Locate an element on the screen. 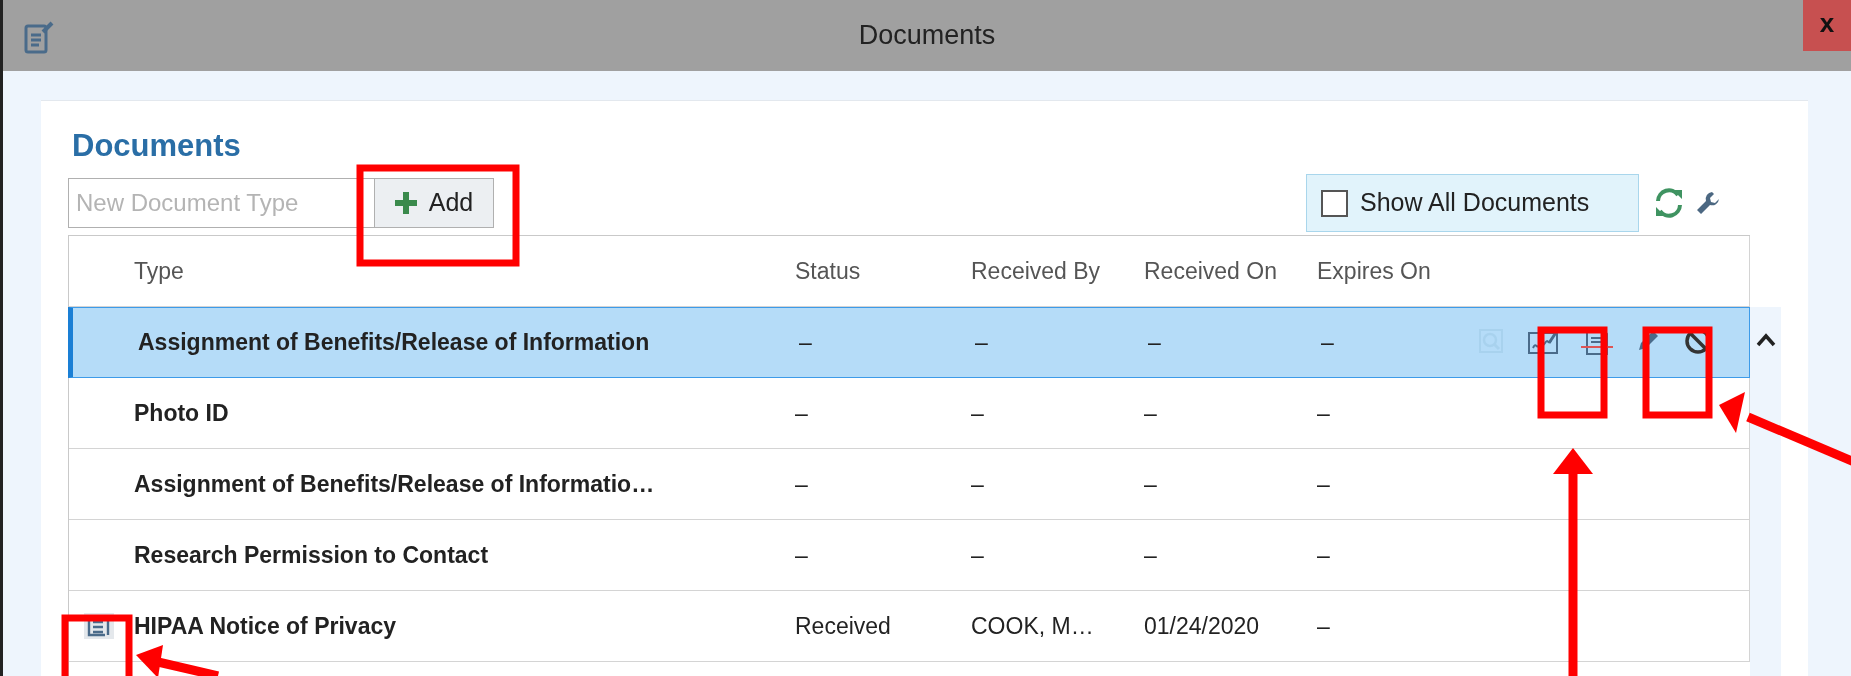  table-cell-text: Assignment of Benefits/Release of Information is located at coordinates (394, 343).